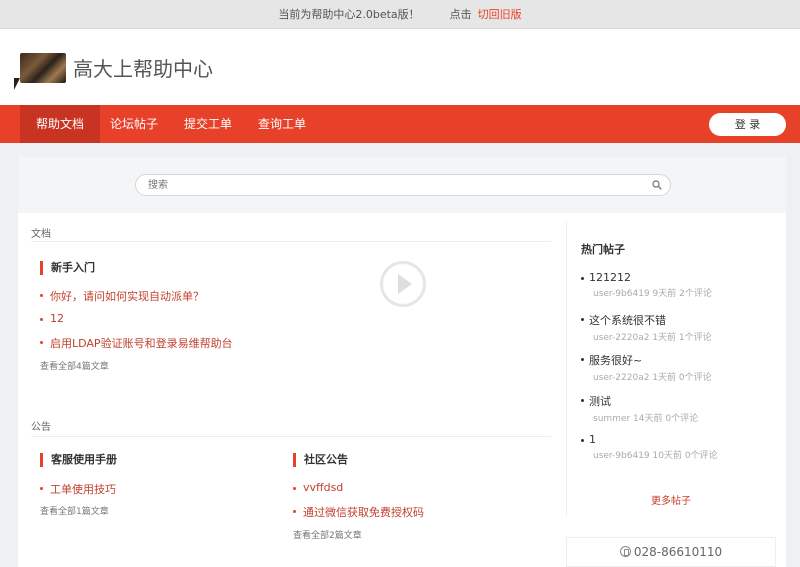 The image size is (800, 567). Describe the element at coordinates (676, 285) in the screenshot. I see `hot-post-item: 121212 user-9b6419 9天前 2个评论` at that location.